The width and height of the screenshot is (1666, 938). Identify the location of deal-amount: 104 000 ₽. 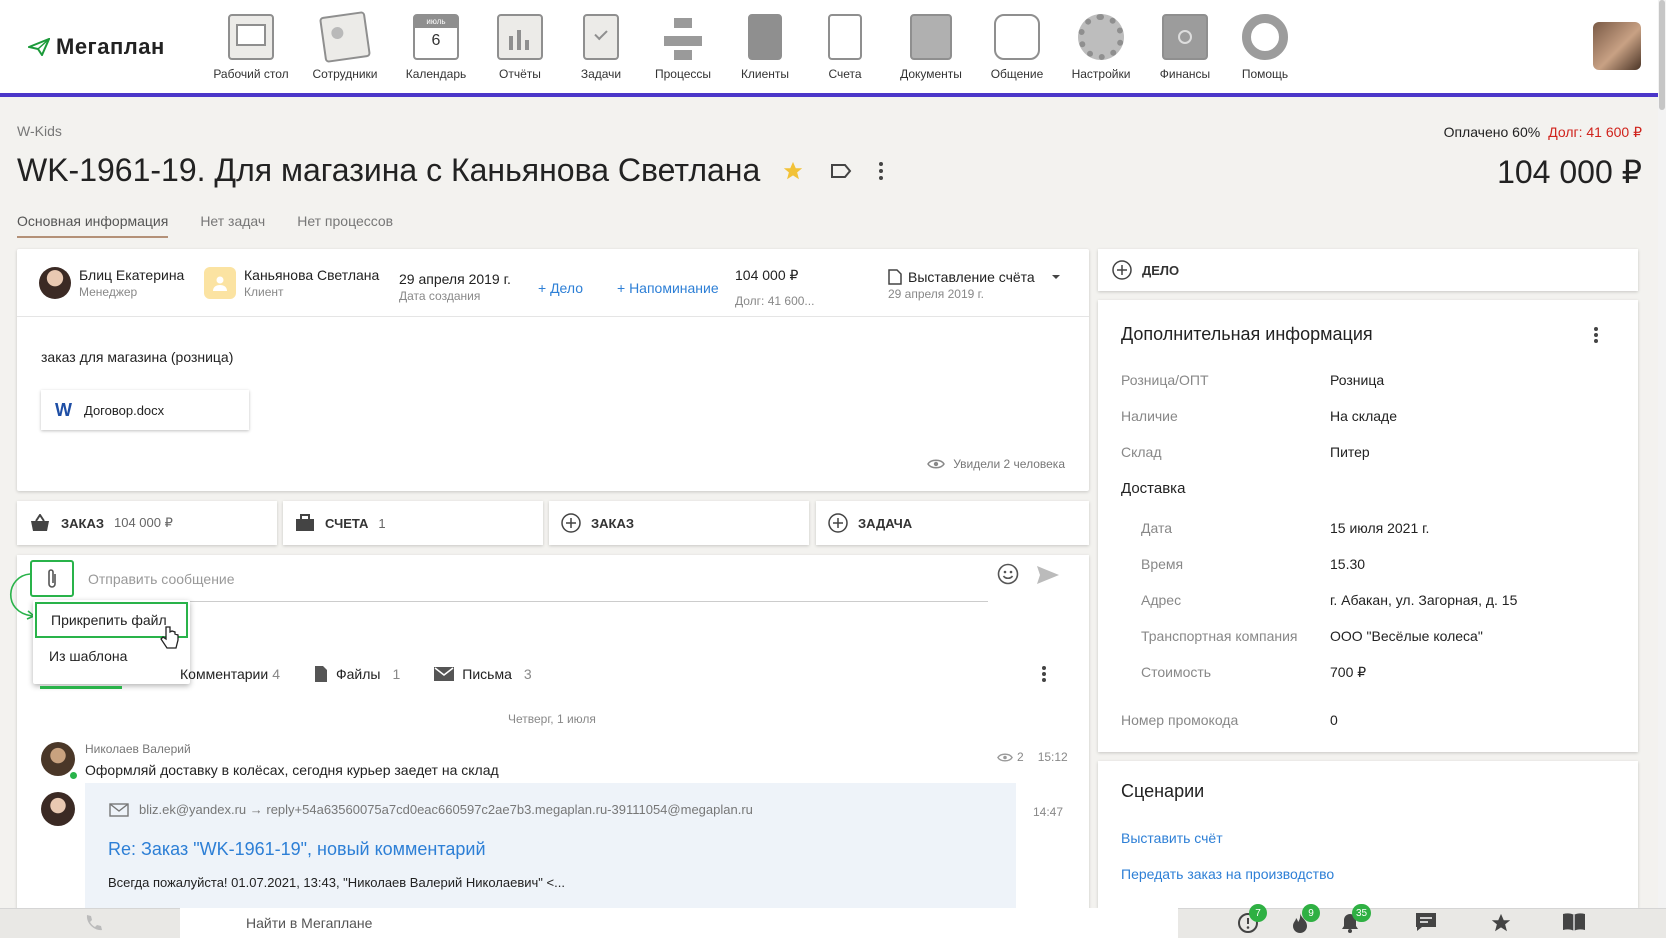
(1569, 172).